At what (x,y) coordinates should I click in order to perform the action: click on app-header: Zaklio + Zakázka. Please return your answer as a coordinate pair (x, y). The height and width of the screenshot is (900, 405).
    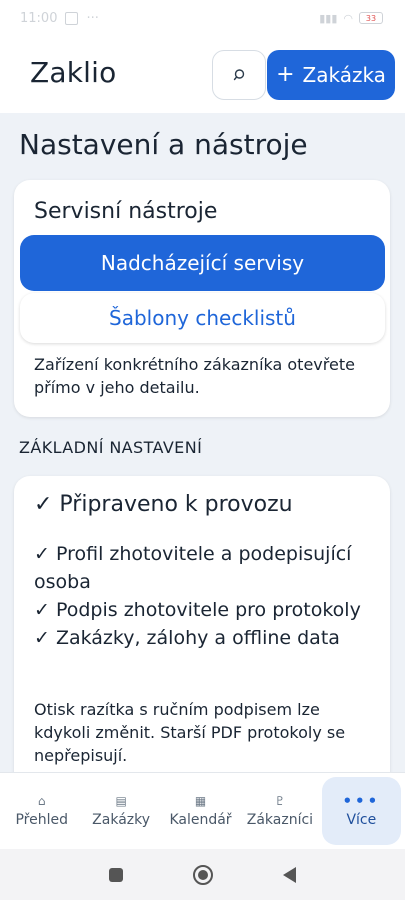
    Looking at the image, I should click on (202, 74).